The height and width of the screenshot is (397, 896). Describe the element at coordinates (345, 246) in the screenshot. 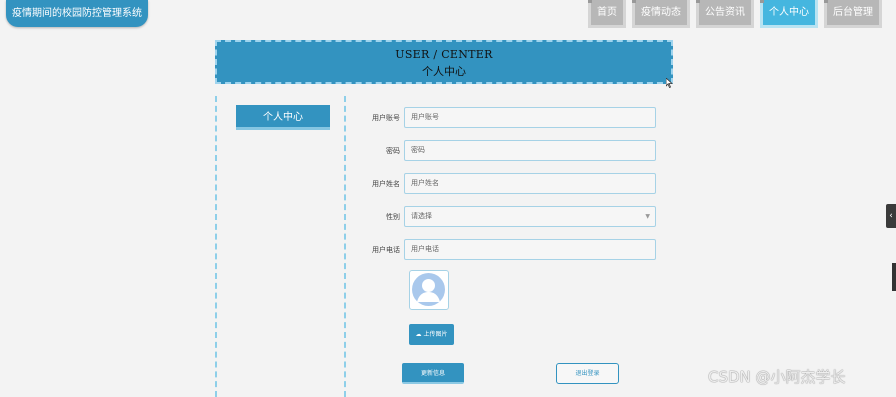

I see `sidebar-right-divider` at that location.